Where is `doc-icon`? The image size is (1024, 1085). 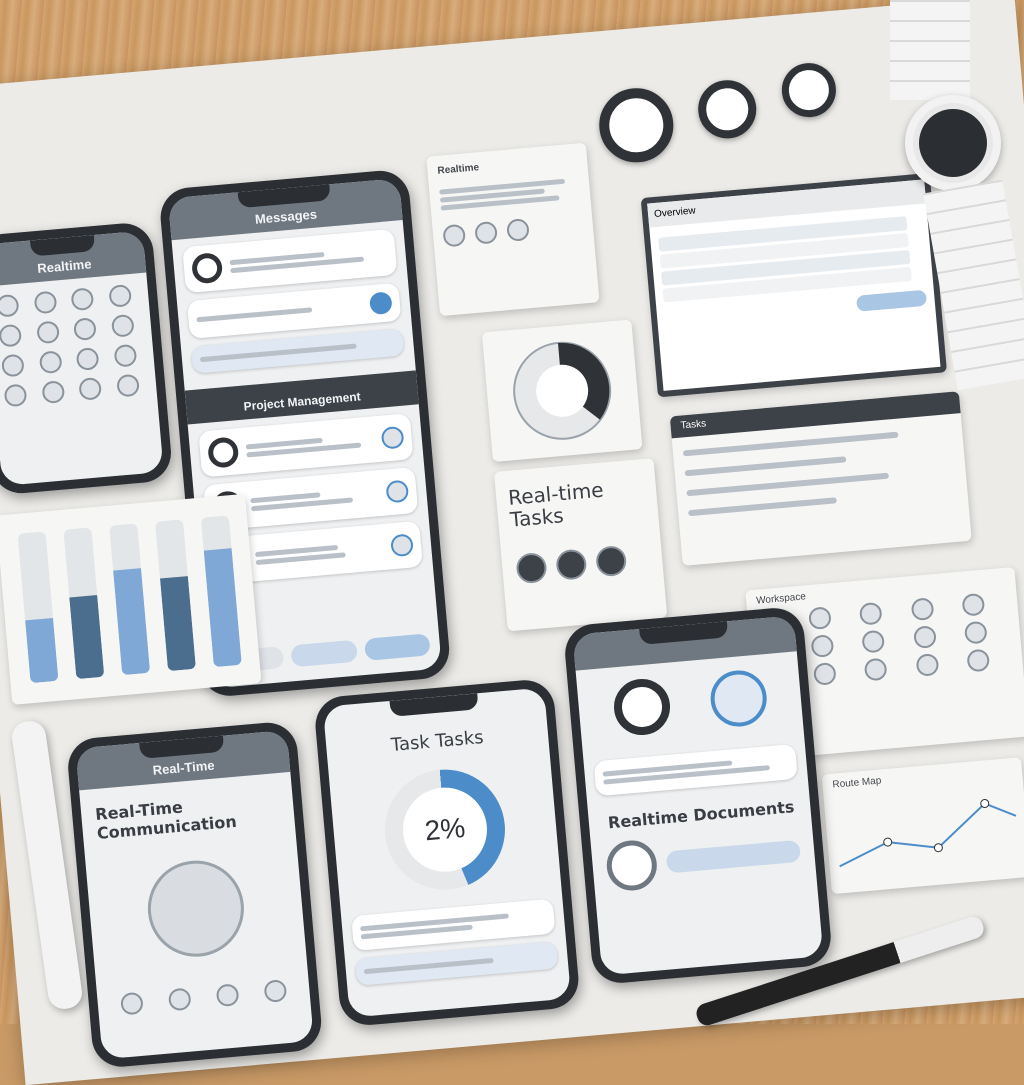 doc-icon is located at coordinates (631, 865).